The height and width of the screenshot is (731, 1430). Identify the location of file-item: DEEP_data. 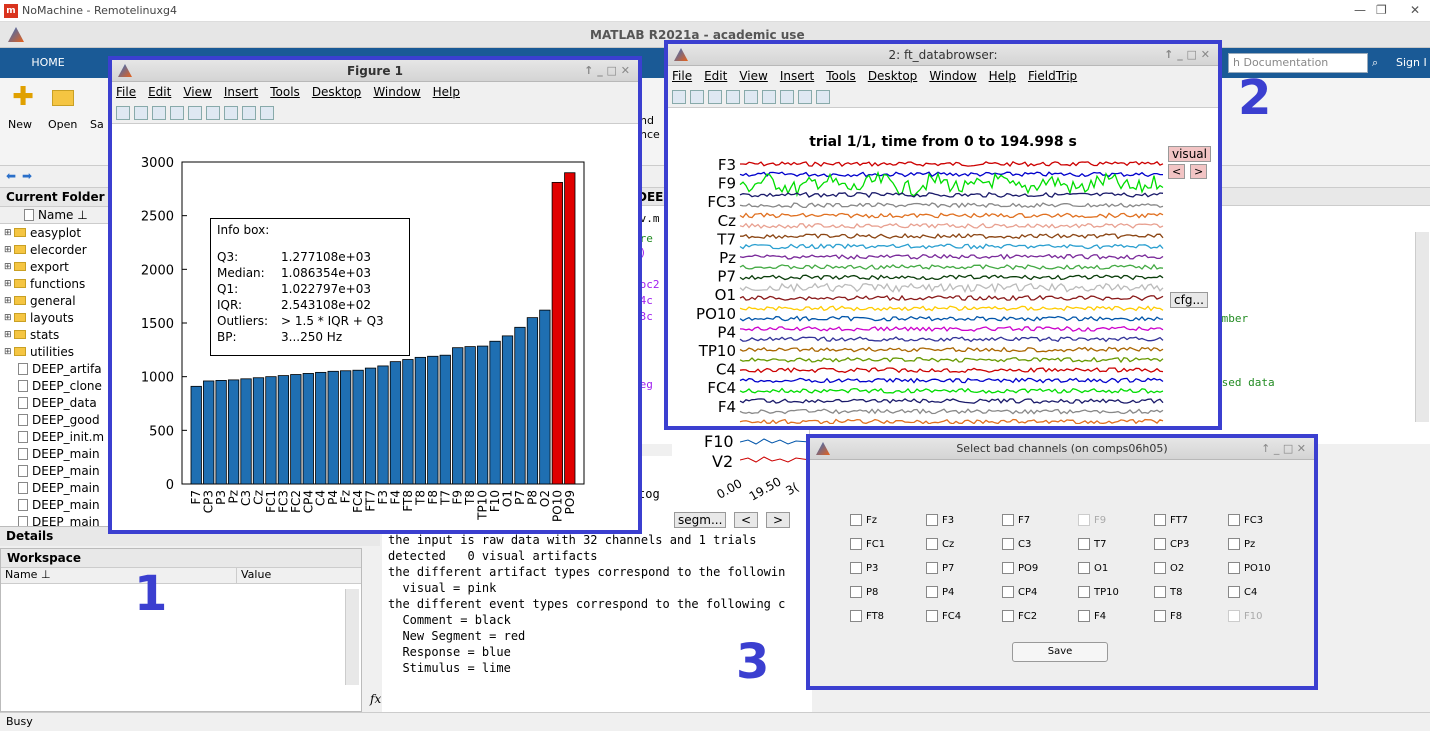
(55, 402).